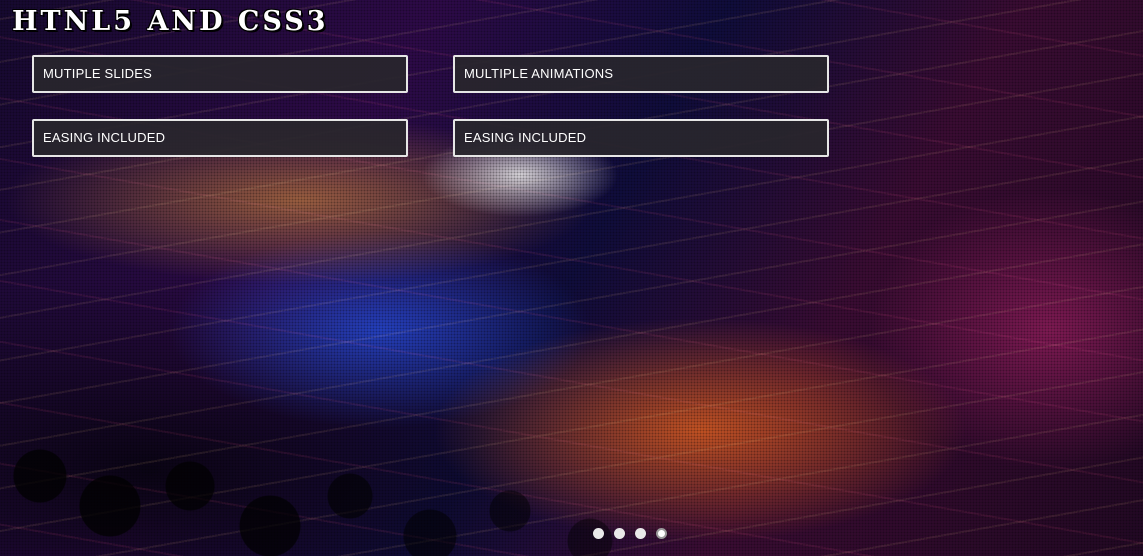 The image size is (1143, 556). What do you see at coordinates (170, 21) in the screenshot?
I see `slide-title: HTNL5 AND CSS3` at bounding box center [170, 21].